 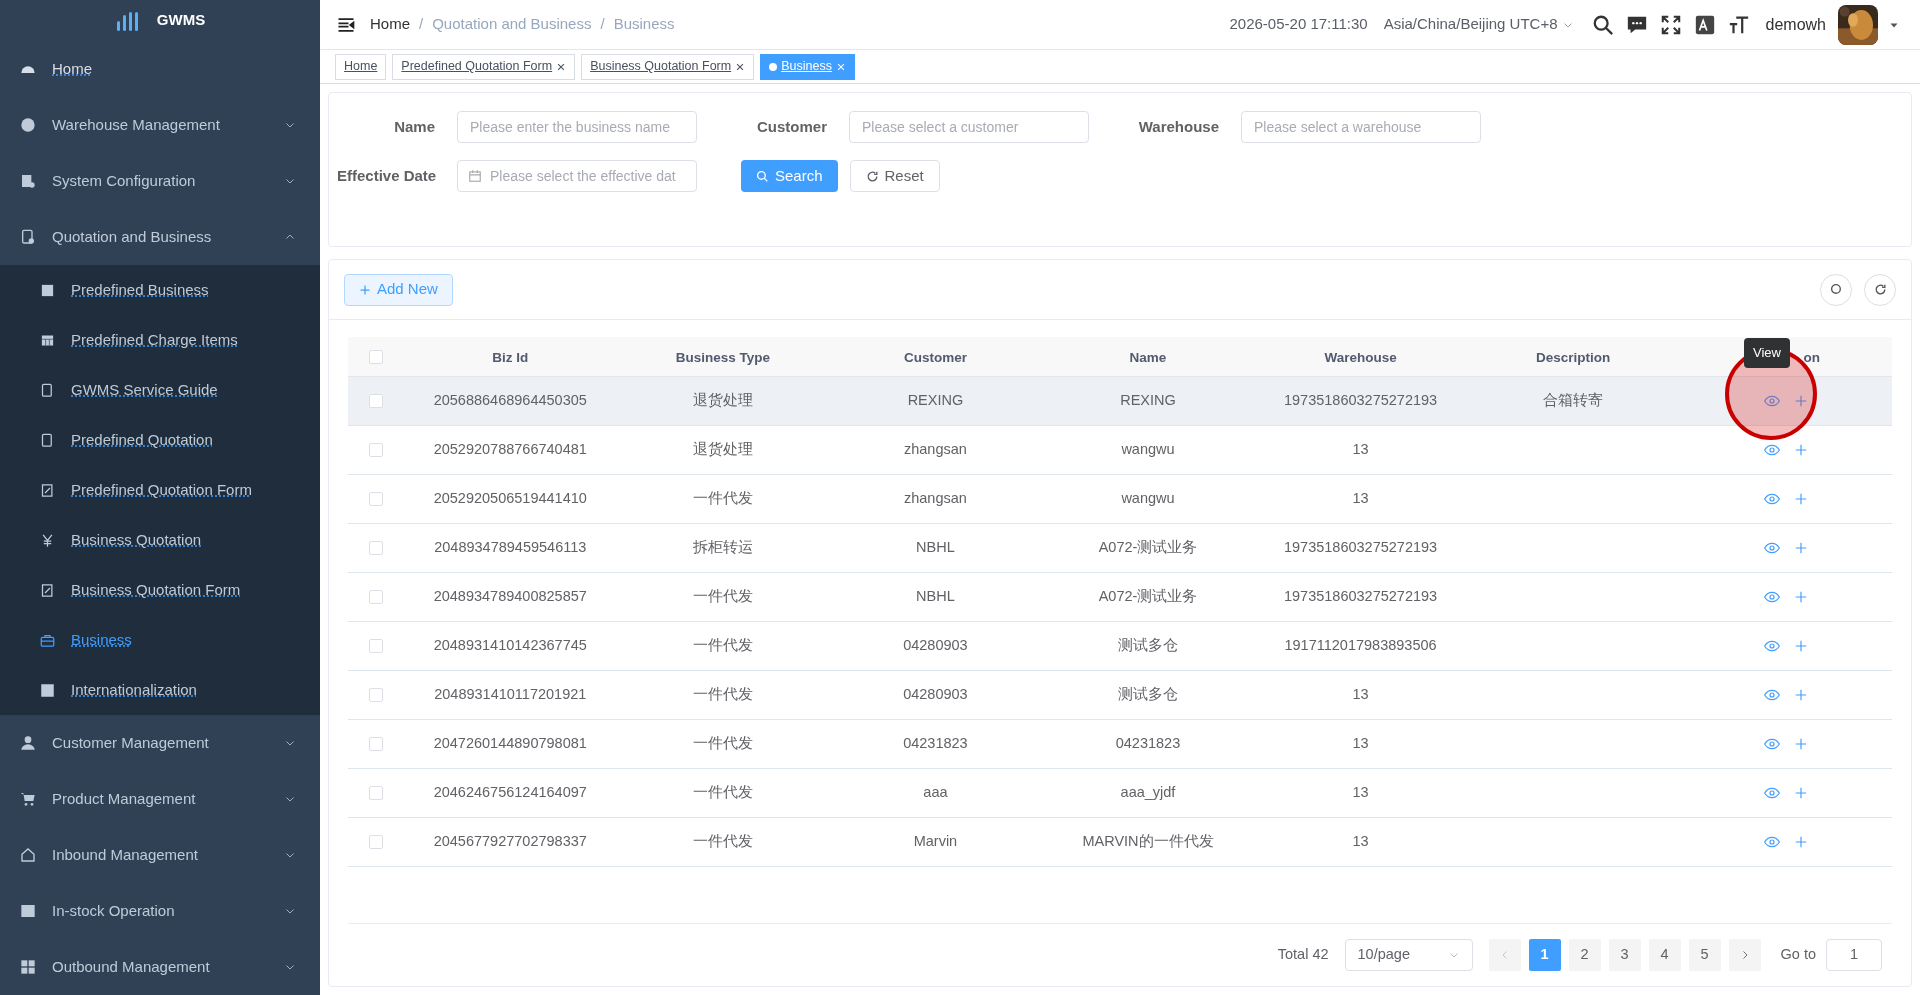 What do you see at coordinates (1148, 695) in the screenshot?
I see `table-cell-text: 测试多仓` at bounding box center [1148, 695].